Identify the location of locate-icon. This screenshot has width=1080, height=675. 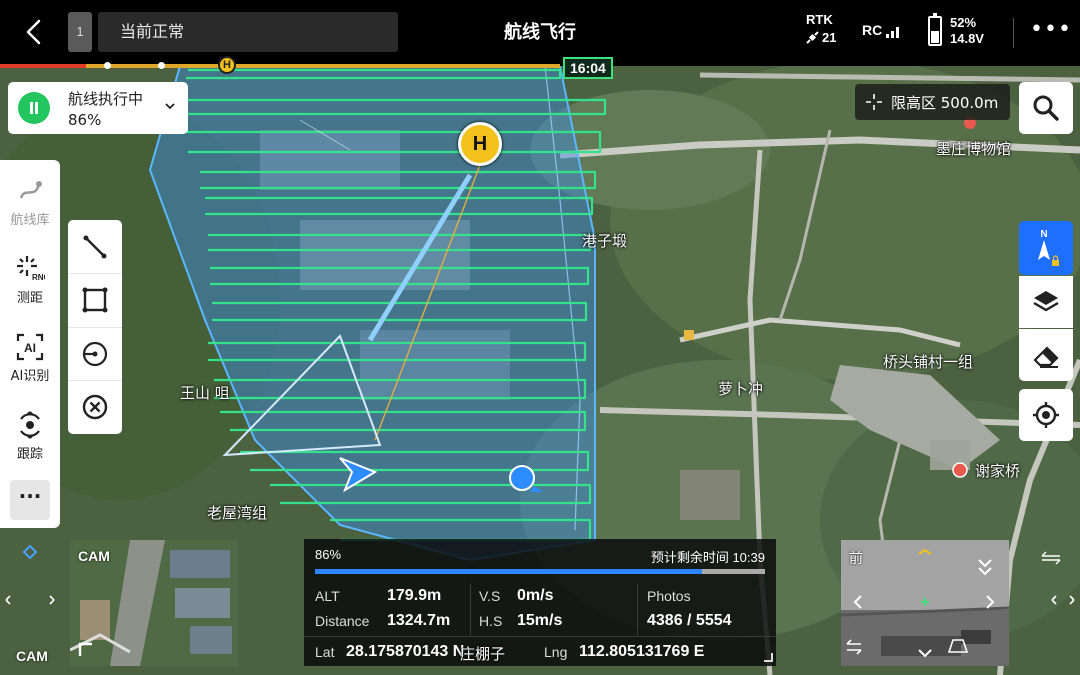
(1046, 415).